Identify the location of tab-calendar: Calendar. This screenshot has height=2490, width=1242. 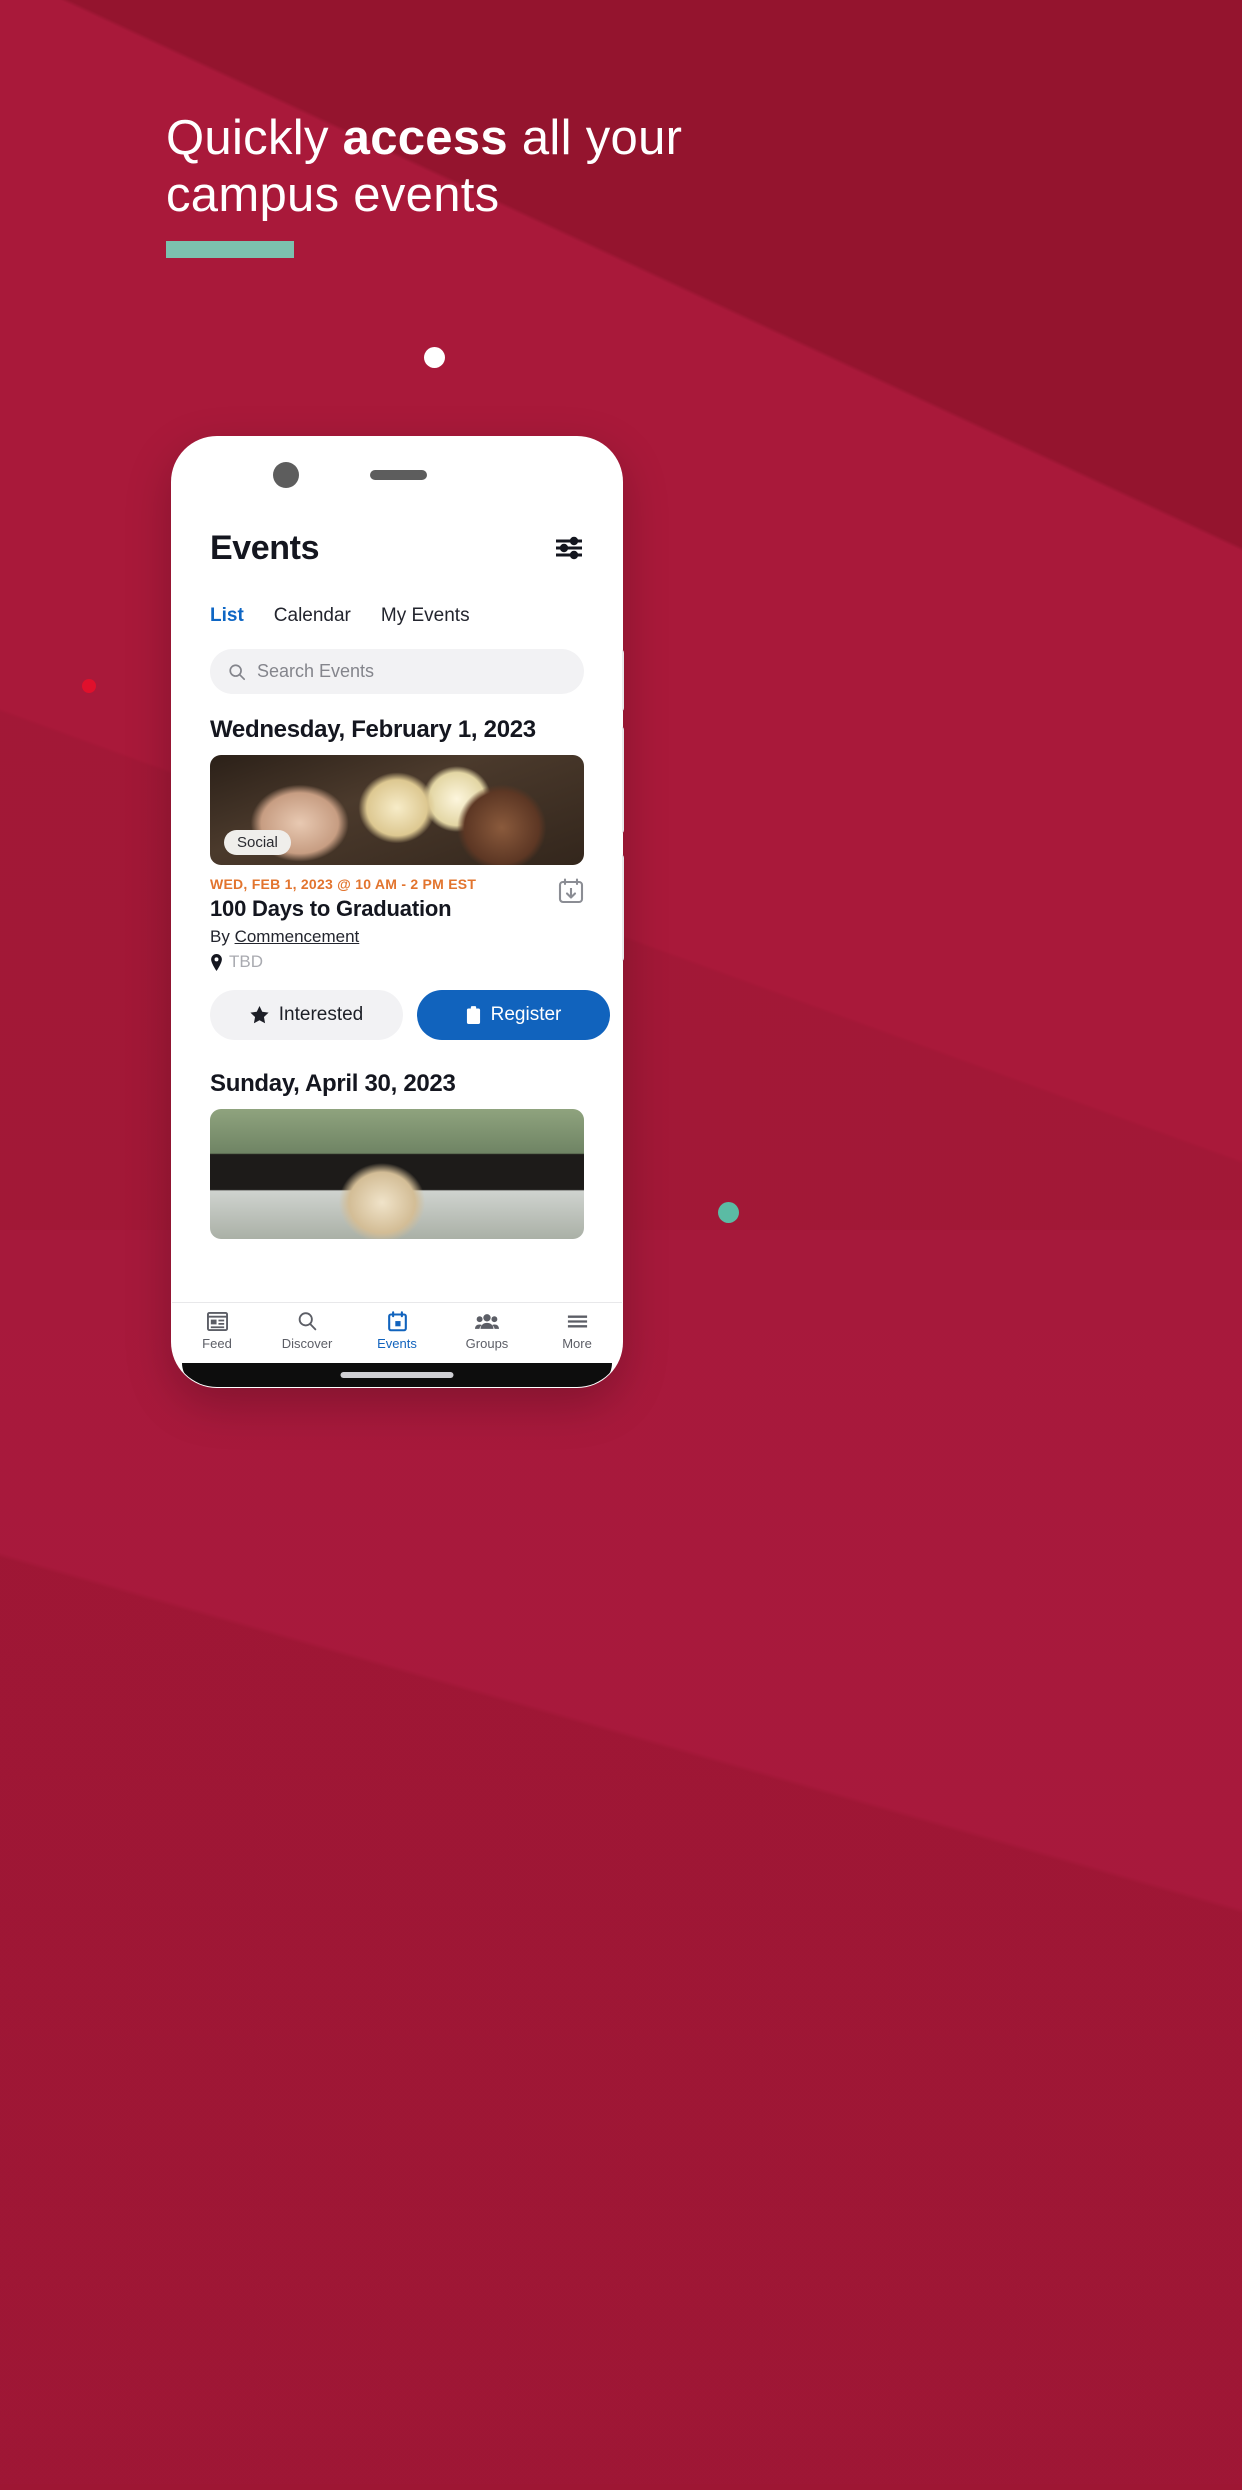
(312, 616).